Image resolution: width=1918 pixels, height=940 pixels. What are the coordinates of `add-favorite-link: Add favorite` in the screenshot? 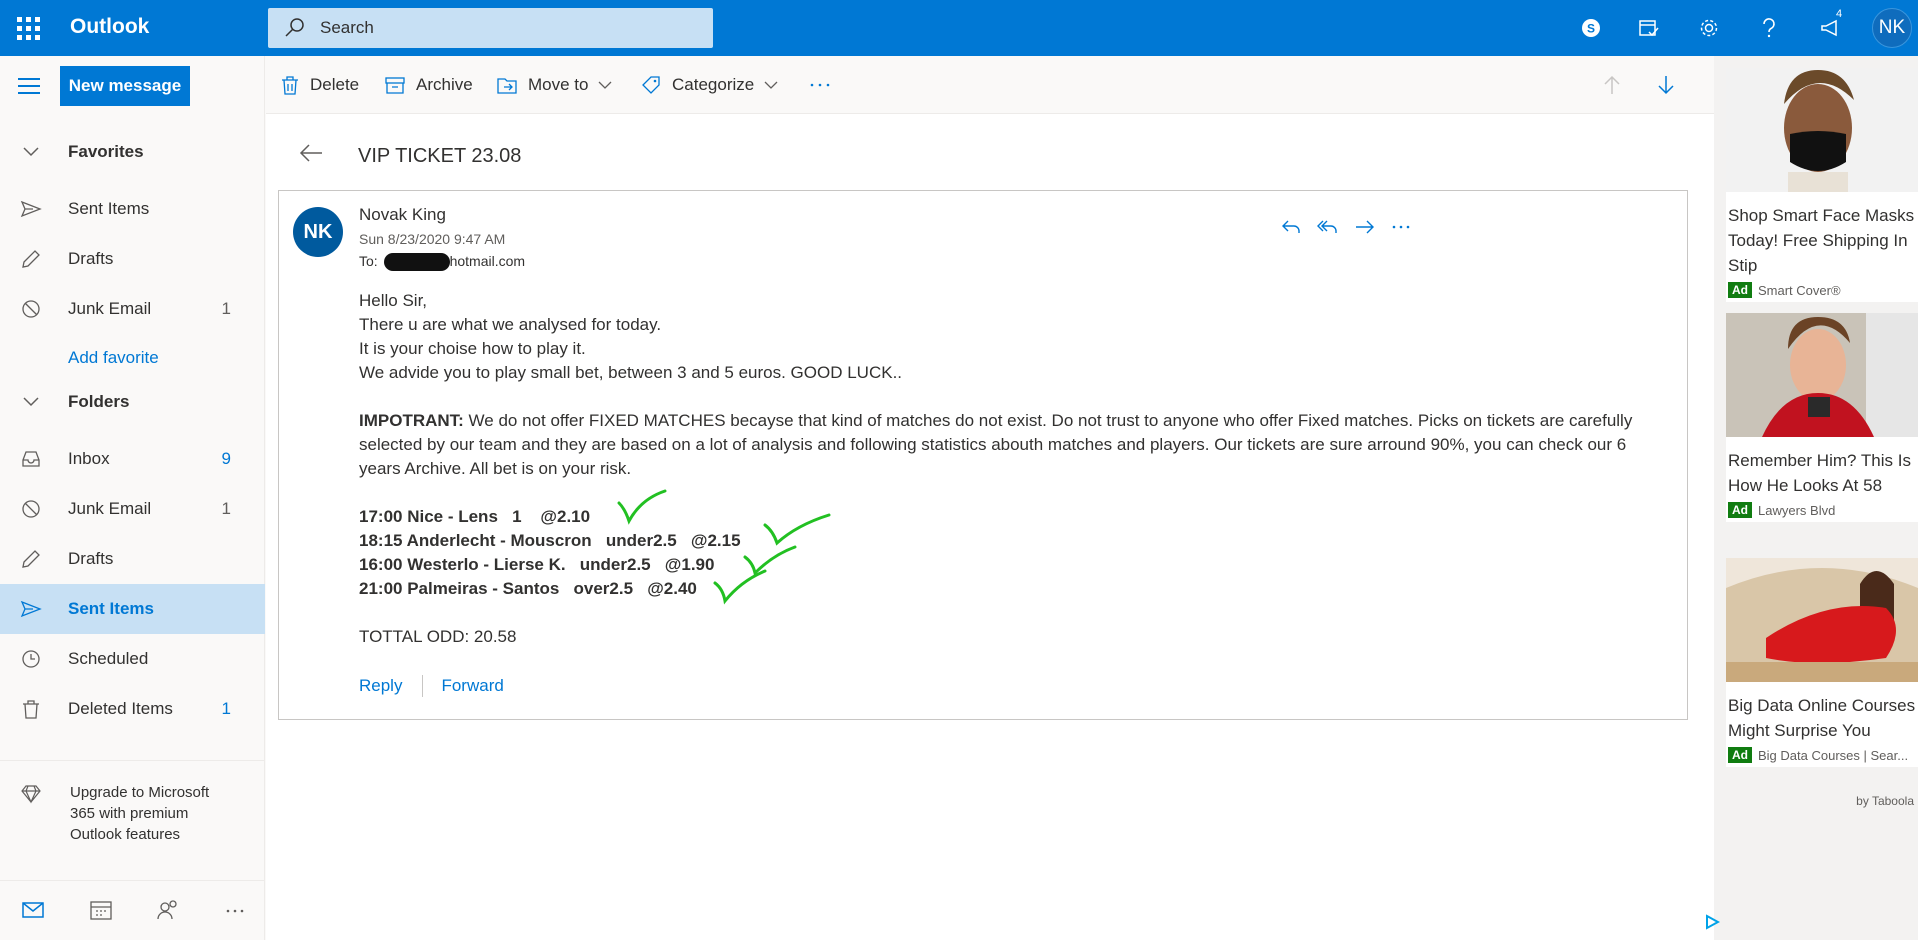 It's located at (113, 358).